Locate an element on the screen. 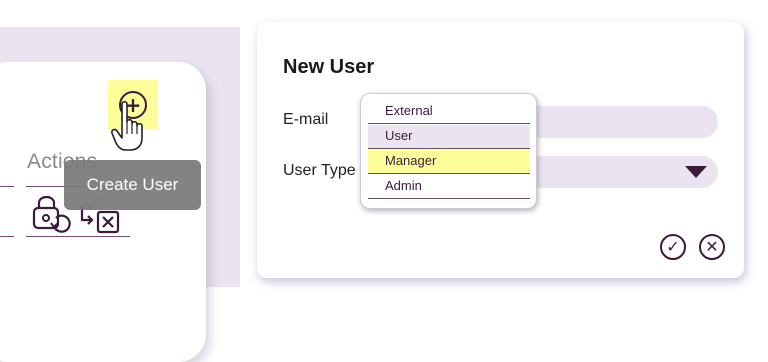 The width and height of the screenshot is (768, 362). email-field is located at coordinates (619, 122).